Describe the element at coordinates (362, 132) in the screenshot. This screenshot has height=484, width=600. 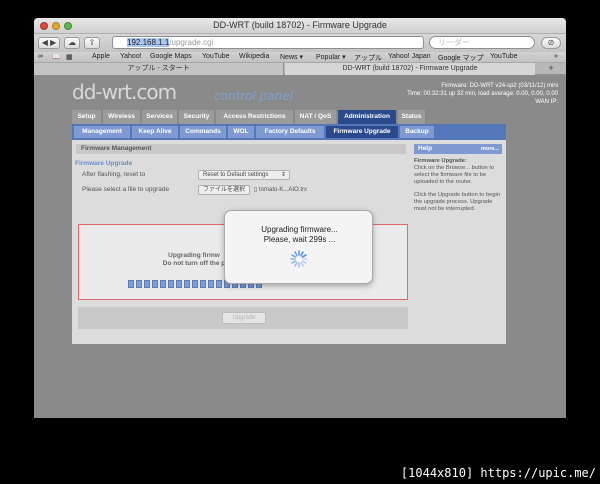
I see `subtab-firmware-upgrade: Firmware Upgrade` at that location.